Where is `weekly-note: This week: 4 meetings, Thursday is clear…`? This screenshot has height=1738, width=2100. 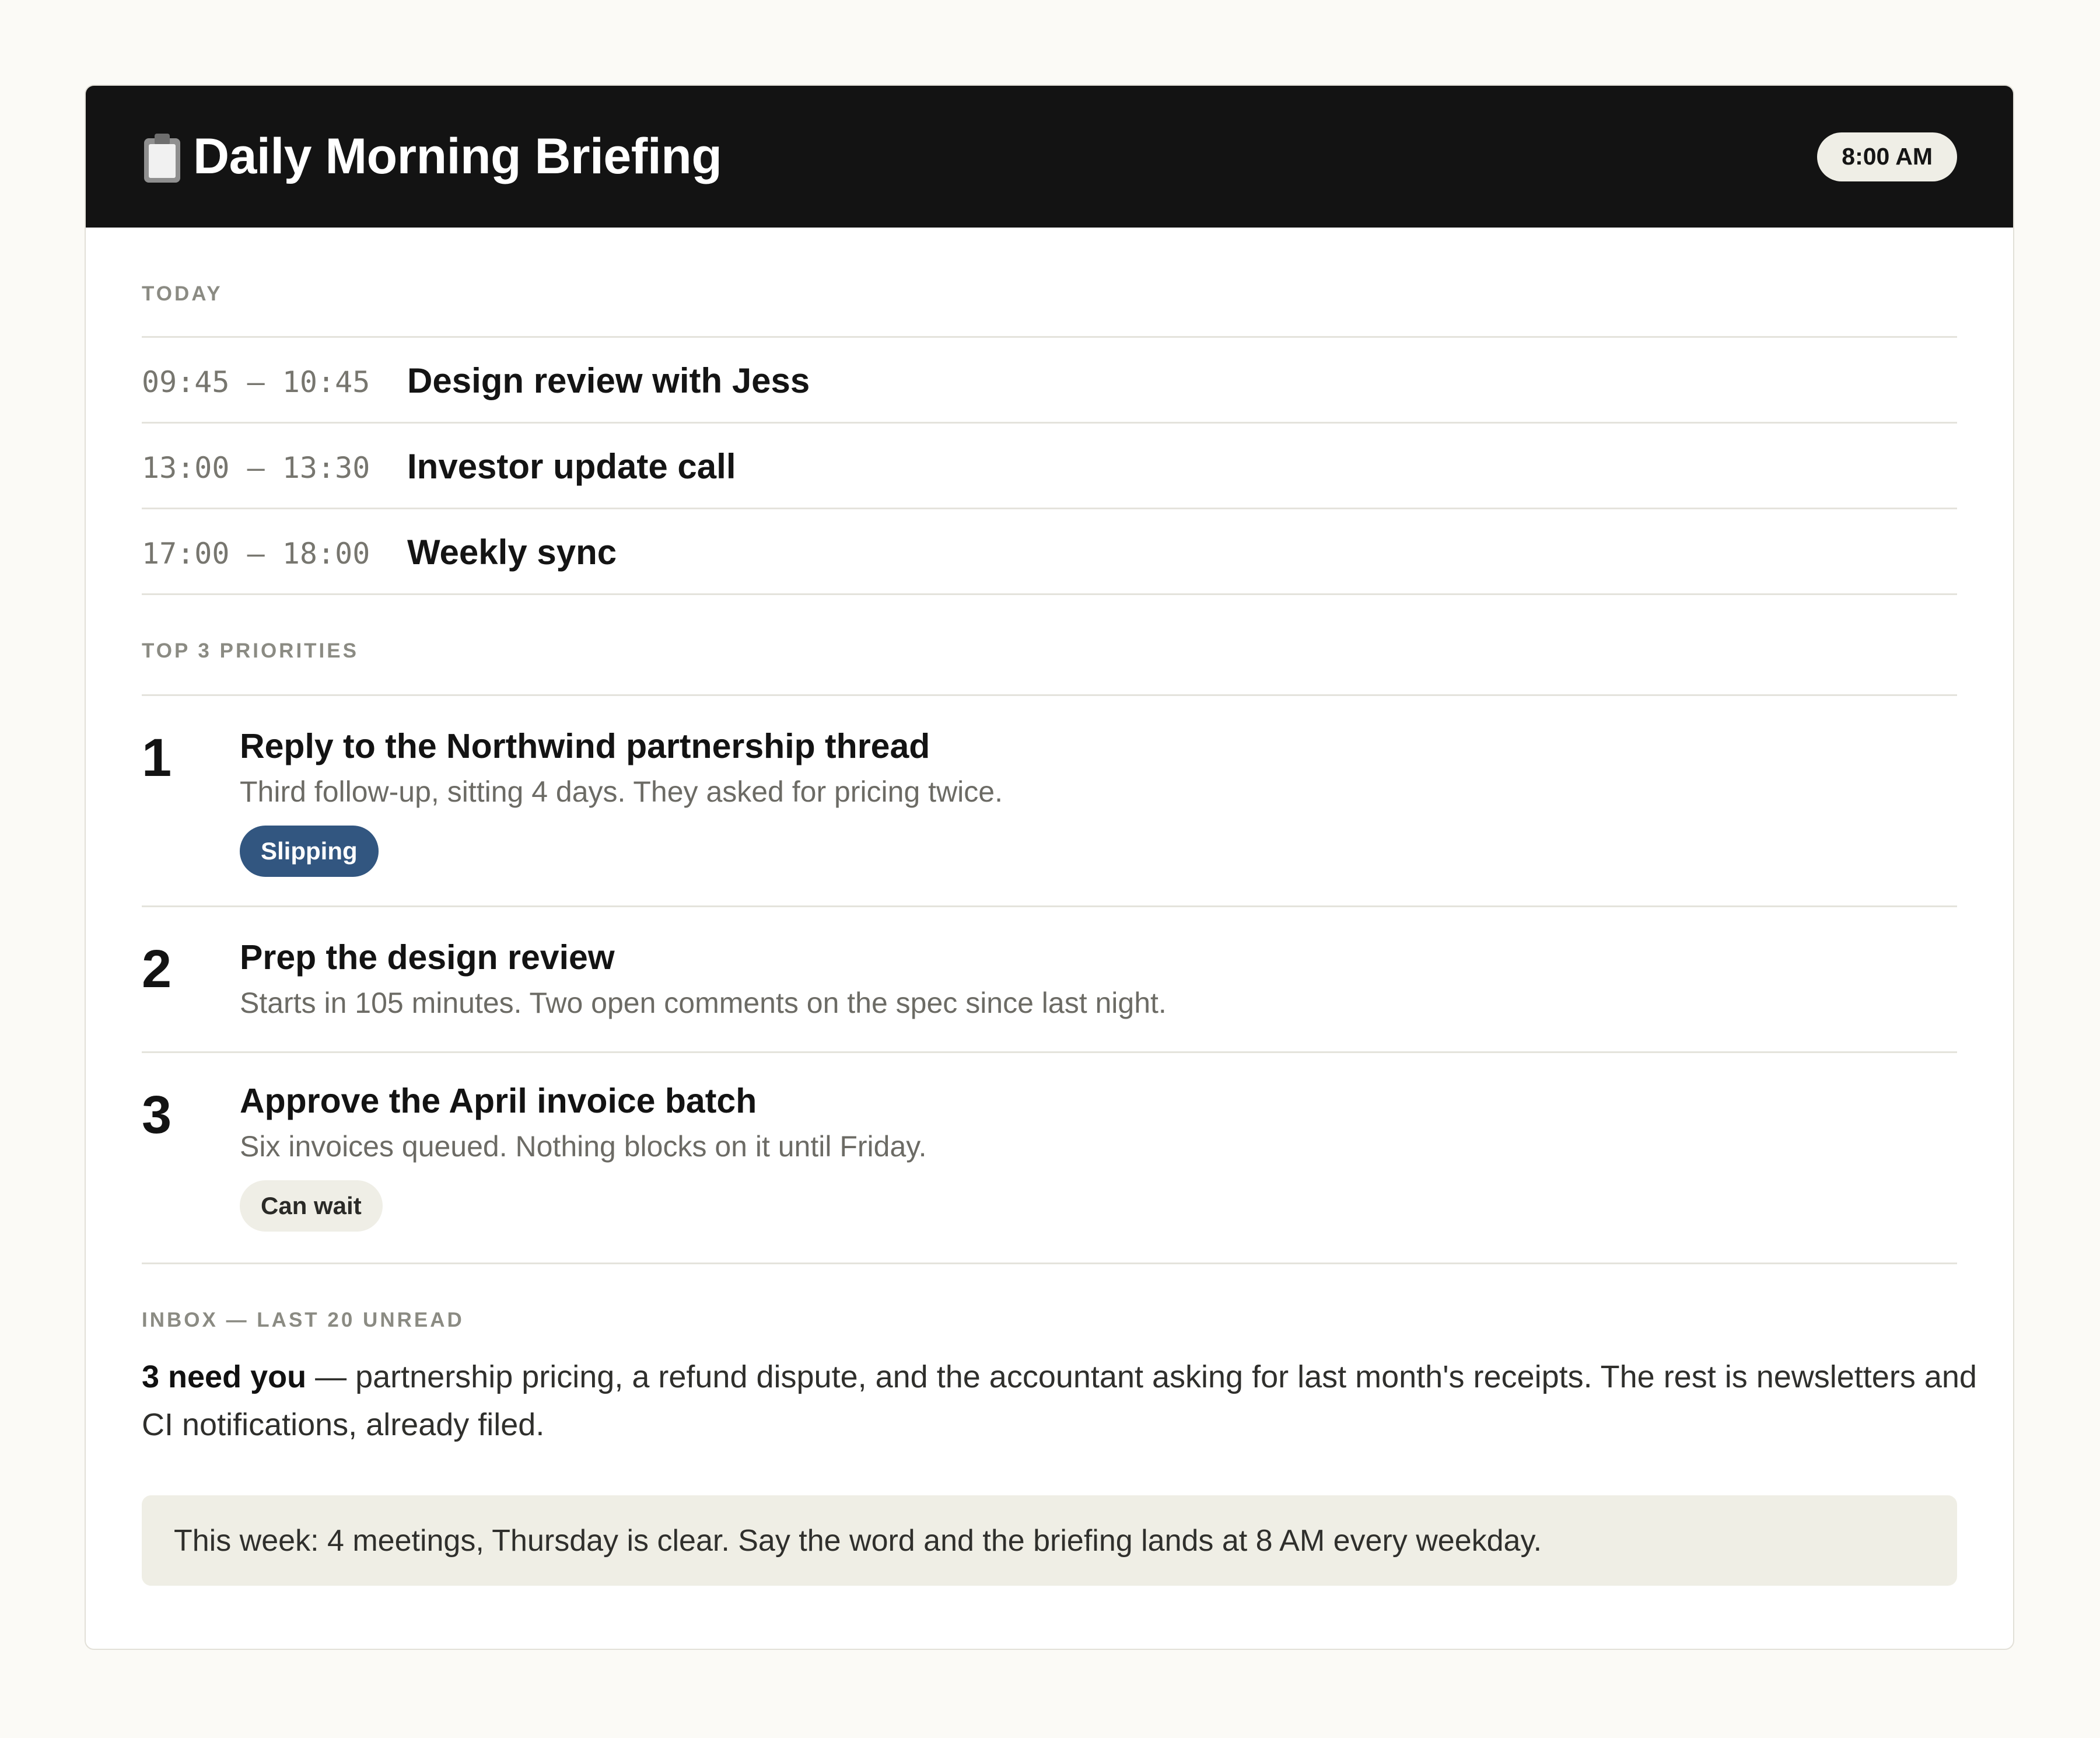
weekly-note: This week: 4 meetings, Thursday is clear… is located at coordinates (1049, 1541).